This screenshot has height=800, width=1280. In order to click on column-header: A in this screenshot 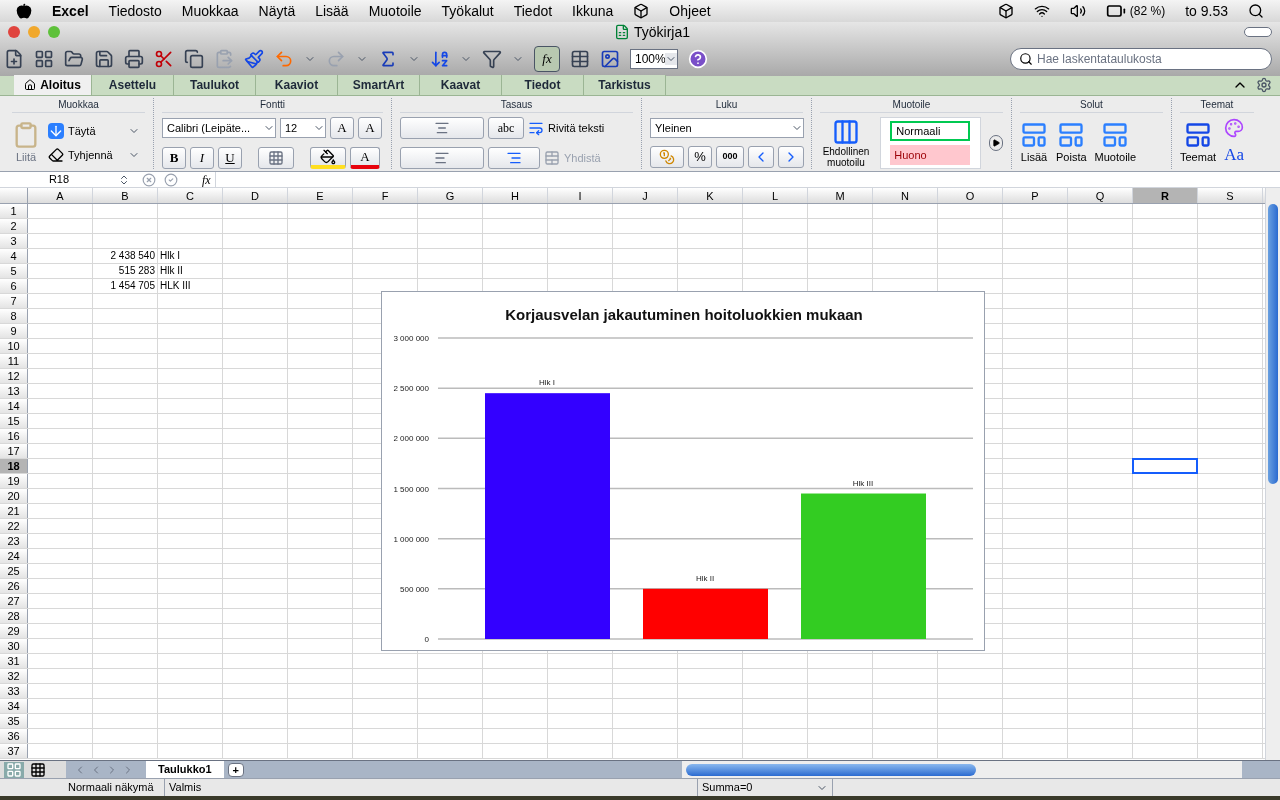, I will do `click(60, 195)`.